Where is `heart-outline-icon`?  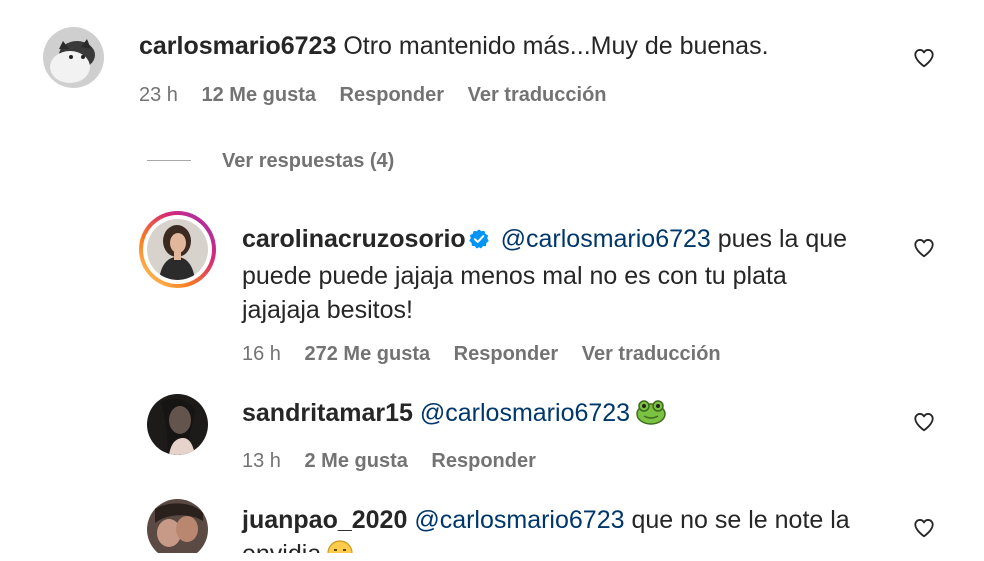
heart-outline-icon is located at coordinates (924, 528).